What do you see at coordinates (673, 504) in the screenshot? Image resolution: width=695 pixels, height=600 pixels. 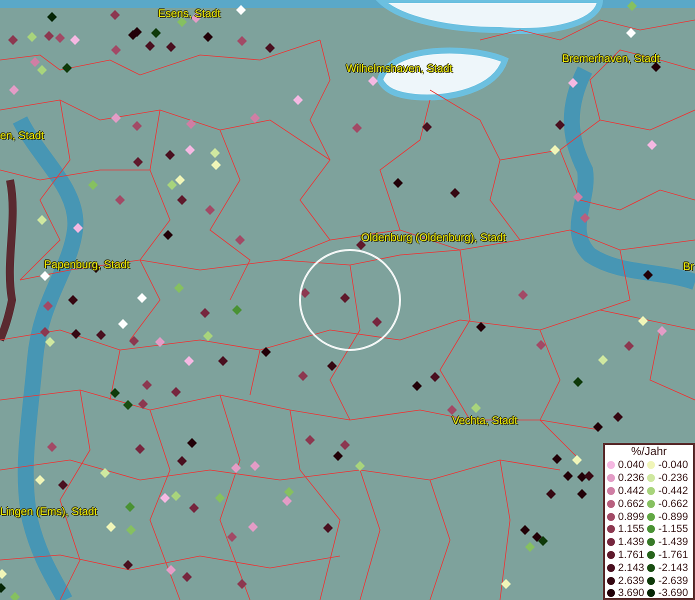 I see `legend-value: -0.662` at bounding box center [673, 504].